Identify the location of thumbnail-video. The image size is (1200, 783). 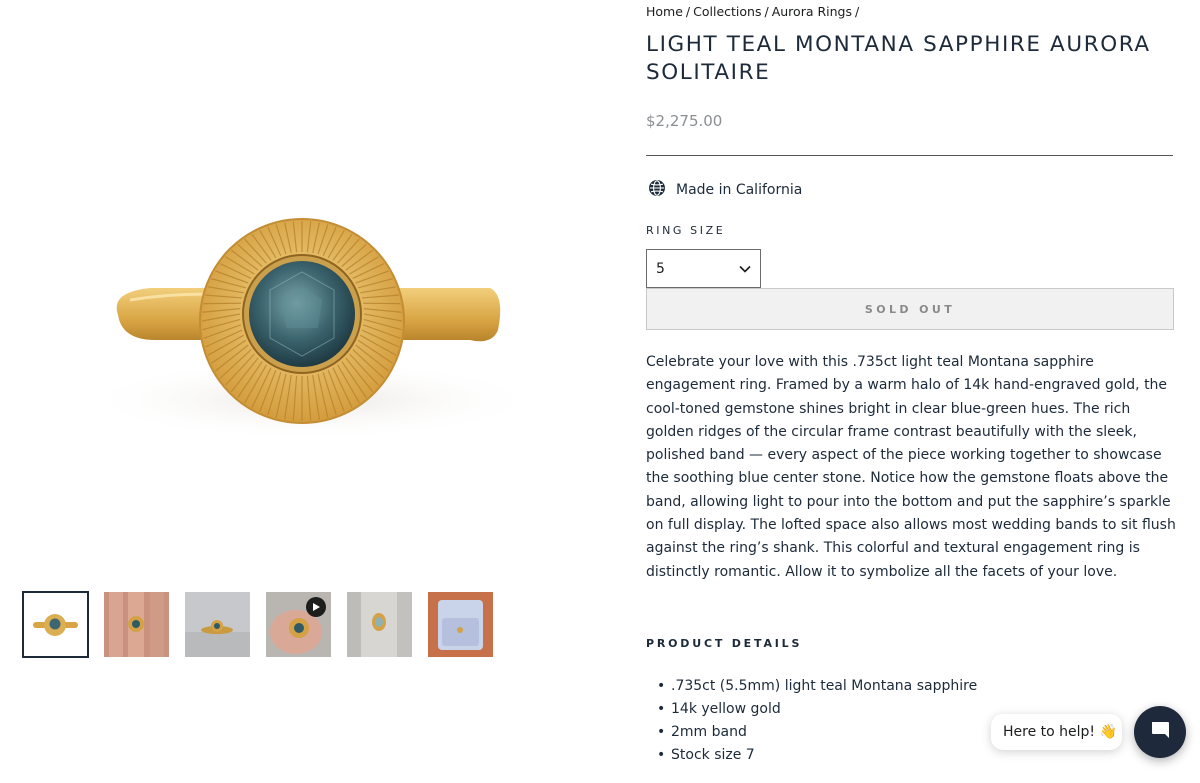
(298, 624).